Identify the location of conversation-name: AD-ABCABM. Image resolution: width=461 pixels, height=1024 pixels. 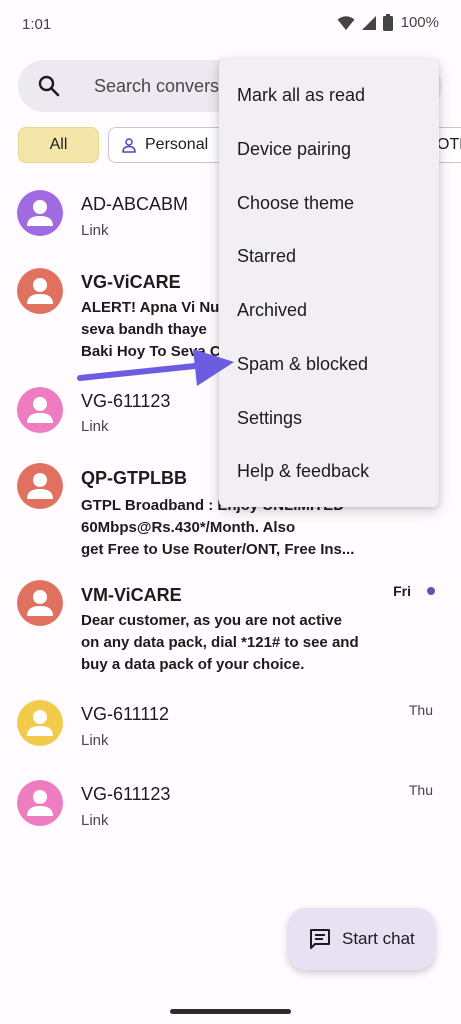
(135, 204).